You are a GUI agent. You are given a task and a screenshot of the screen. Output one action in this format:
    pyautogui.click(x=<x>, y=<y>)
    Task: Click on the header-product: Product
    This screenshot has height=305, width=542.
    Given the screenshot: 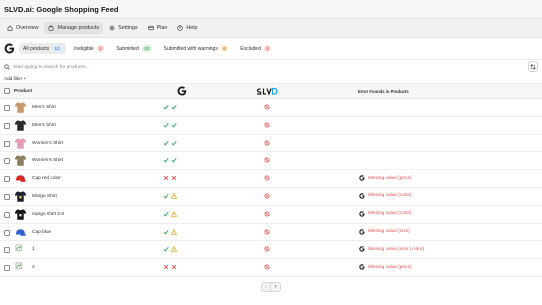 What is the action you would take?
    pyautogui.click(x=23, y=91)
    